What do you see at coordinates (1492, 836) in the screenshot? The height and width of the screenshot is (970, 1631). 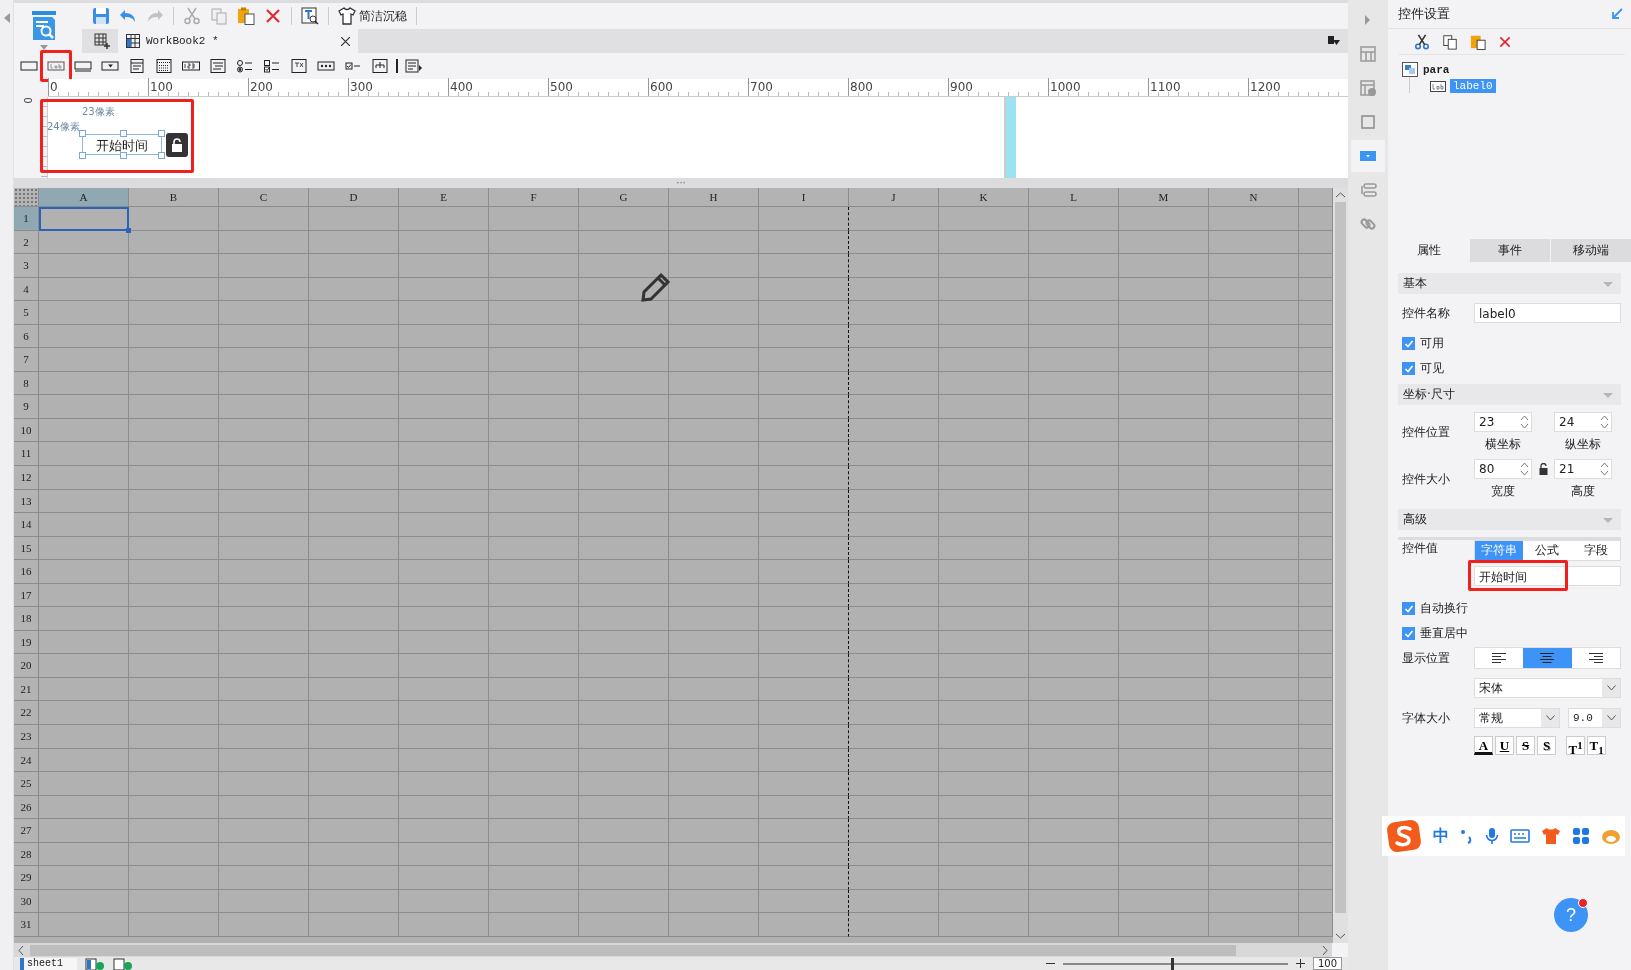 I see `microphone-icon` at bounding box center [1492, 836].